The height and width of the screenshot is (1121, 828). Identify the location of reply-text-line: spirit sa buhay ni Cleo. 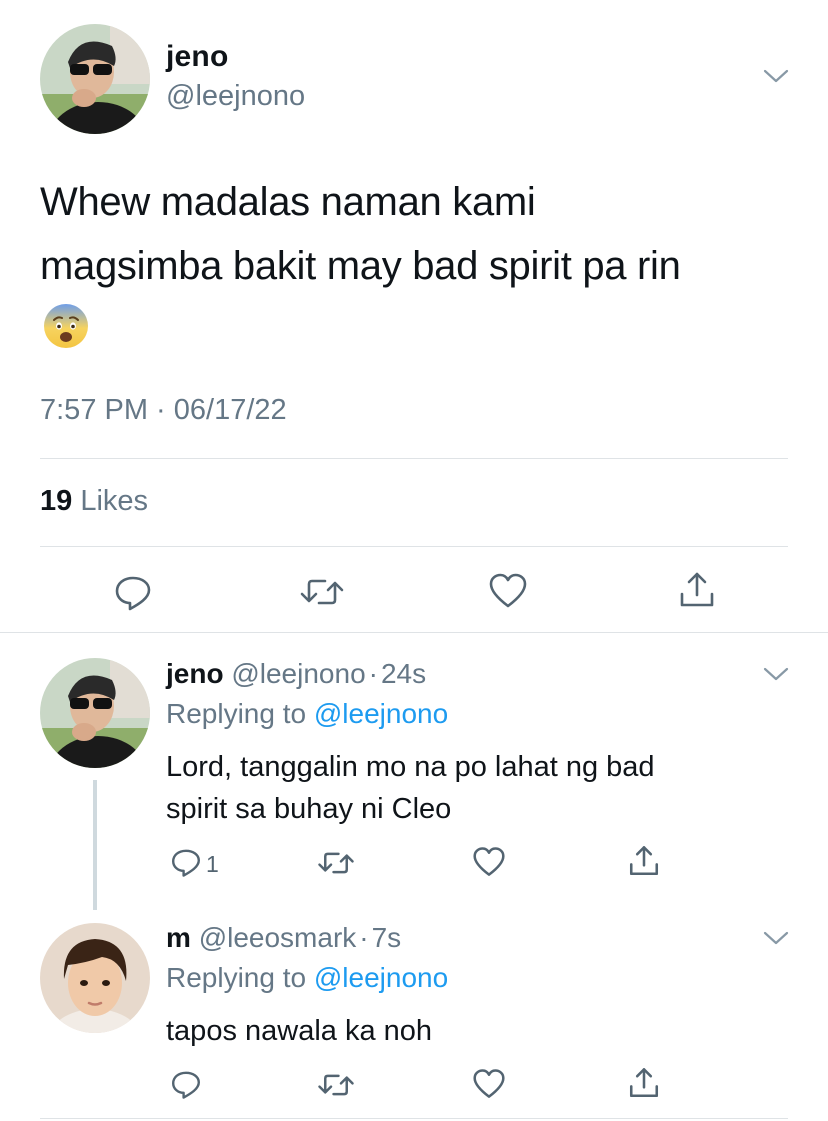
(309, 809).